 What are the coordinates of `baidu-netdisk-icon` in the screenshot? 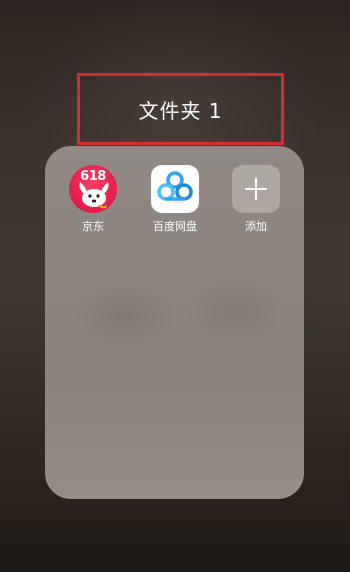 It's located at (175, 189).